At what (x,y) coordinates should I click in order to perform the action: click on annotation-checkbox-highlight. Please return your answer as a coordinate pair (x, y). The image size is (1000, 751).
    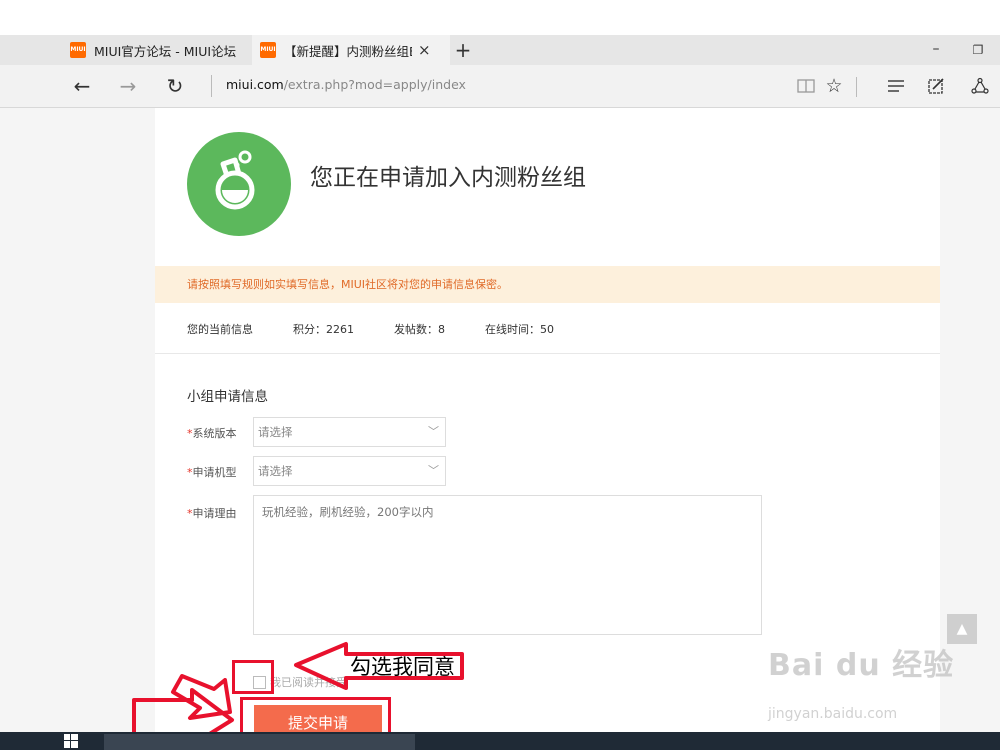
    Looking at the image, I should click on (253, 677).